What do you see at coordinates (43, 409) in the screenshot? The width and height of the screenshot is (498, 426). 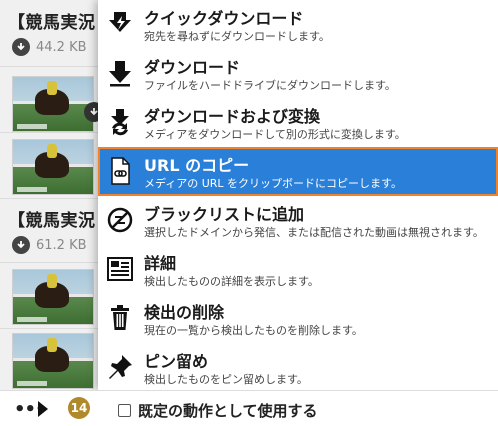 I see `play-icon` at bounding box center [43, 409].